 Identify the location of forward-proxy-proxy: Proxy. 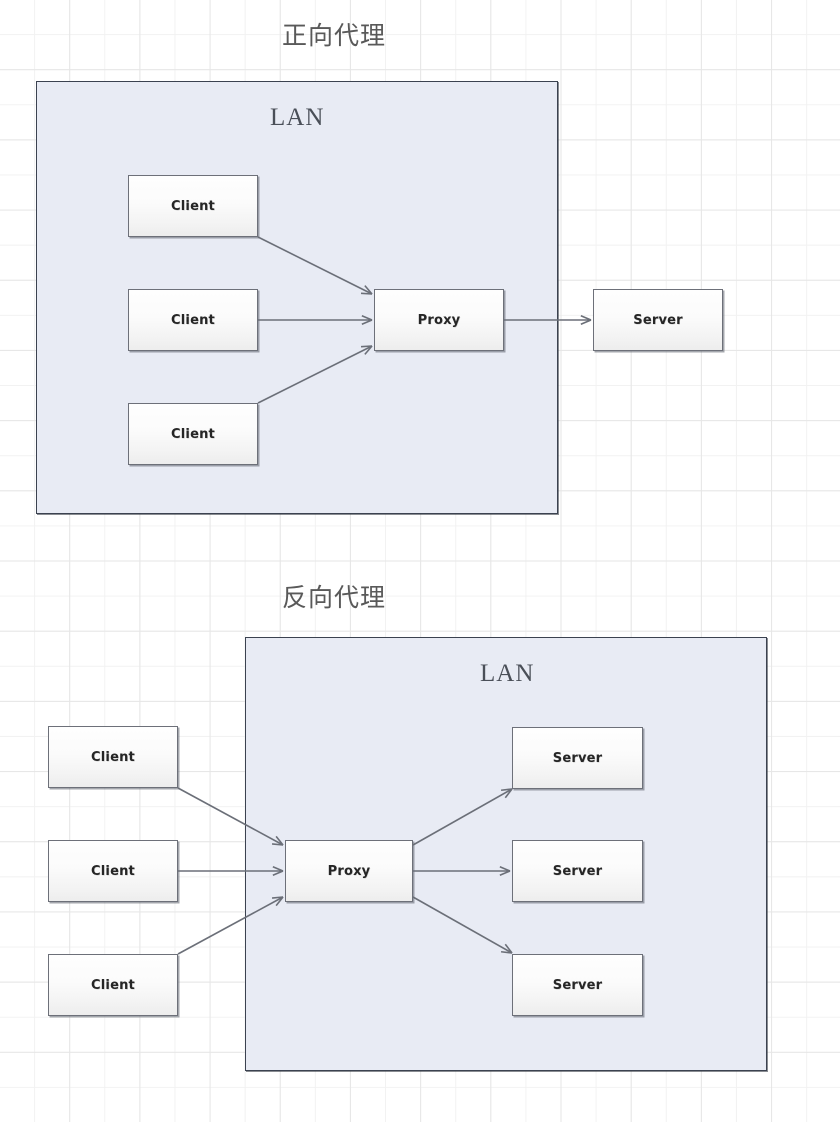
(439, 320).